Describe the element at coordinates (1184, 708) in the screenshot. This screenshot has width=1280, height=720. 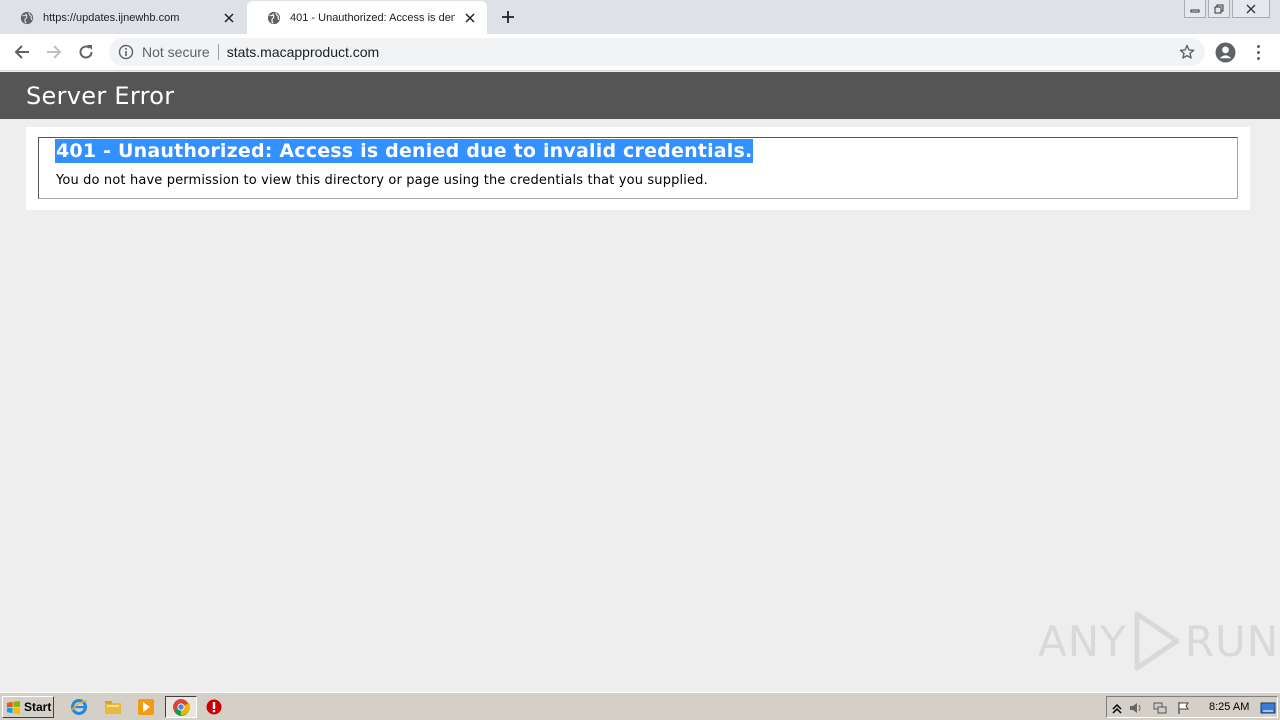
I see `action-center-flag-icon` at that location.